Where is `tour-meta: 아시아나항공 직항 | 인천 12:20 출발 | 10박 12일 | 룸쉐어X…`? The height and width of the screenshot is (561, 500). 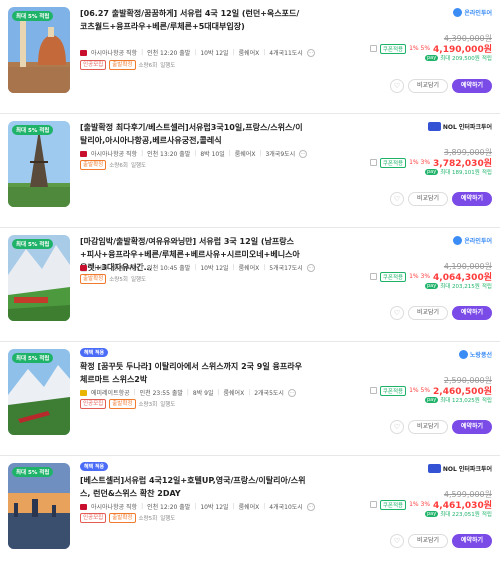 tour-meta: 아시아나항공 직항 | 인천 12:20 출발 | 10박 12일 | 룸쉐어X… is located at coordinates (197, 506).